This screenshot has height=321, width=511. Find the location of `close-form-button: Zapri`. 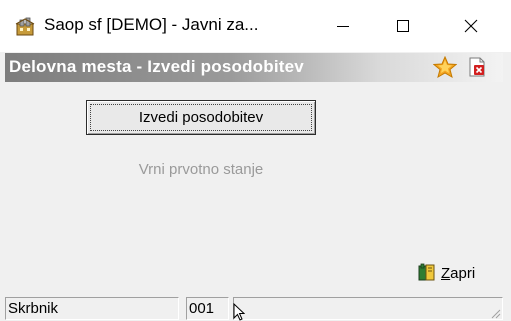

close-form-button: Zapri is located at coordinates (457, 273).